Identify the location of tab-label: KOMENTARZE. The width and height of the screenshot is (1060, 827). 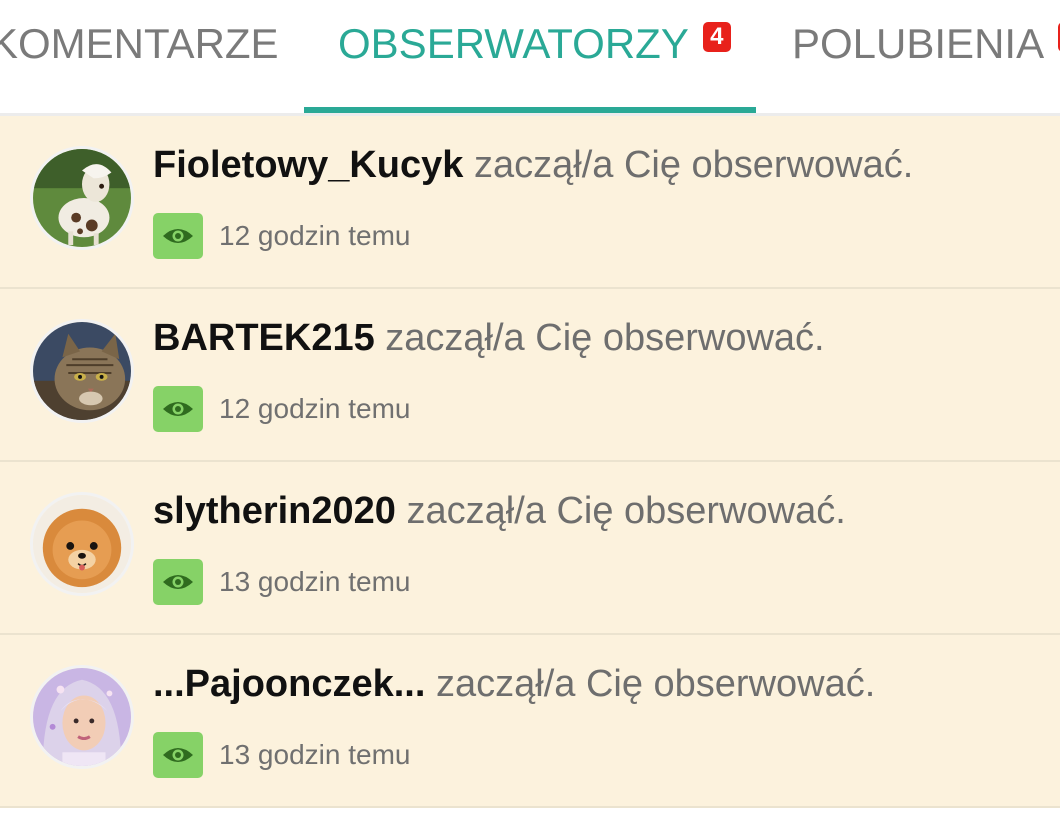
(139, 43).